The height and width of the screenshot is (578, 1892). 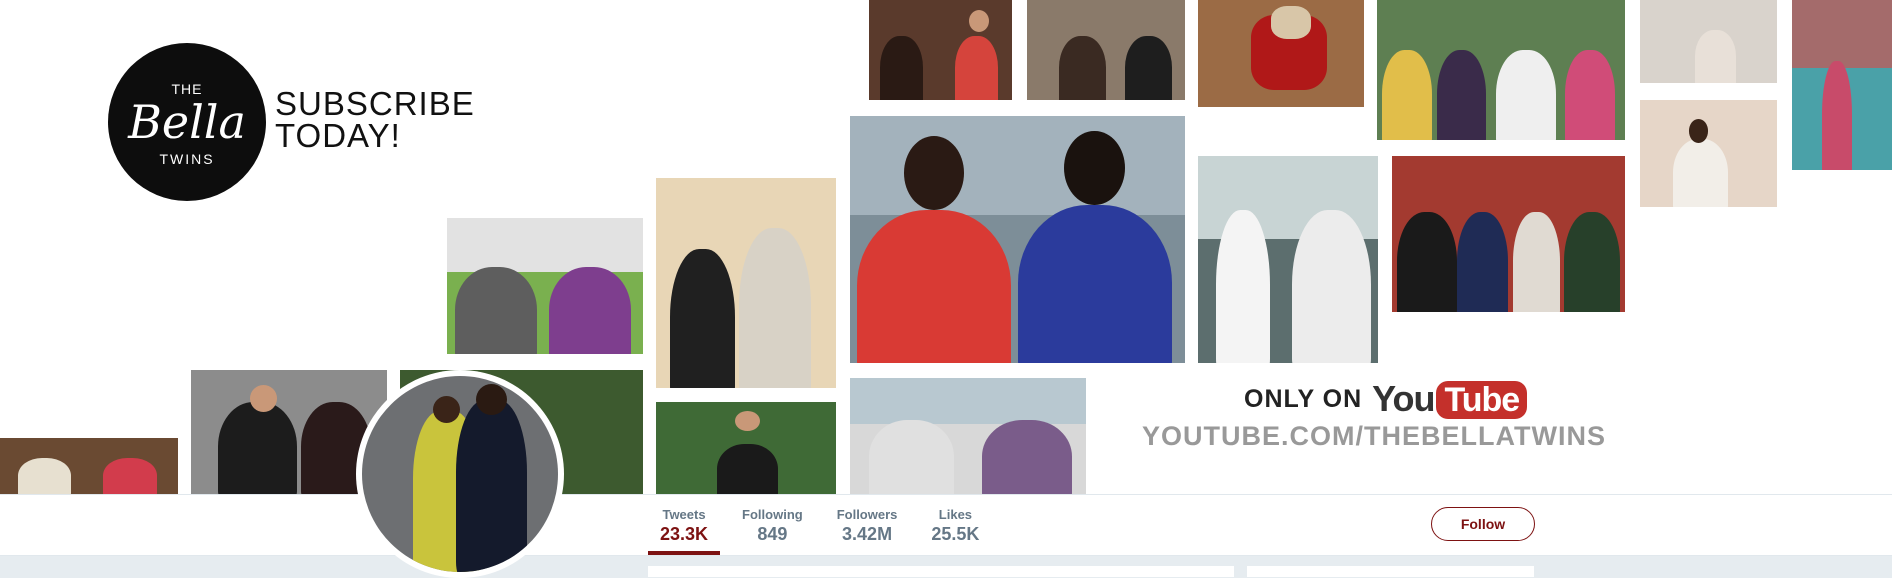 I want to click on photo-couple-ring, so click(x=940, y=50).